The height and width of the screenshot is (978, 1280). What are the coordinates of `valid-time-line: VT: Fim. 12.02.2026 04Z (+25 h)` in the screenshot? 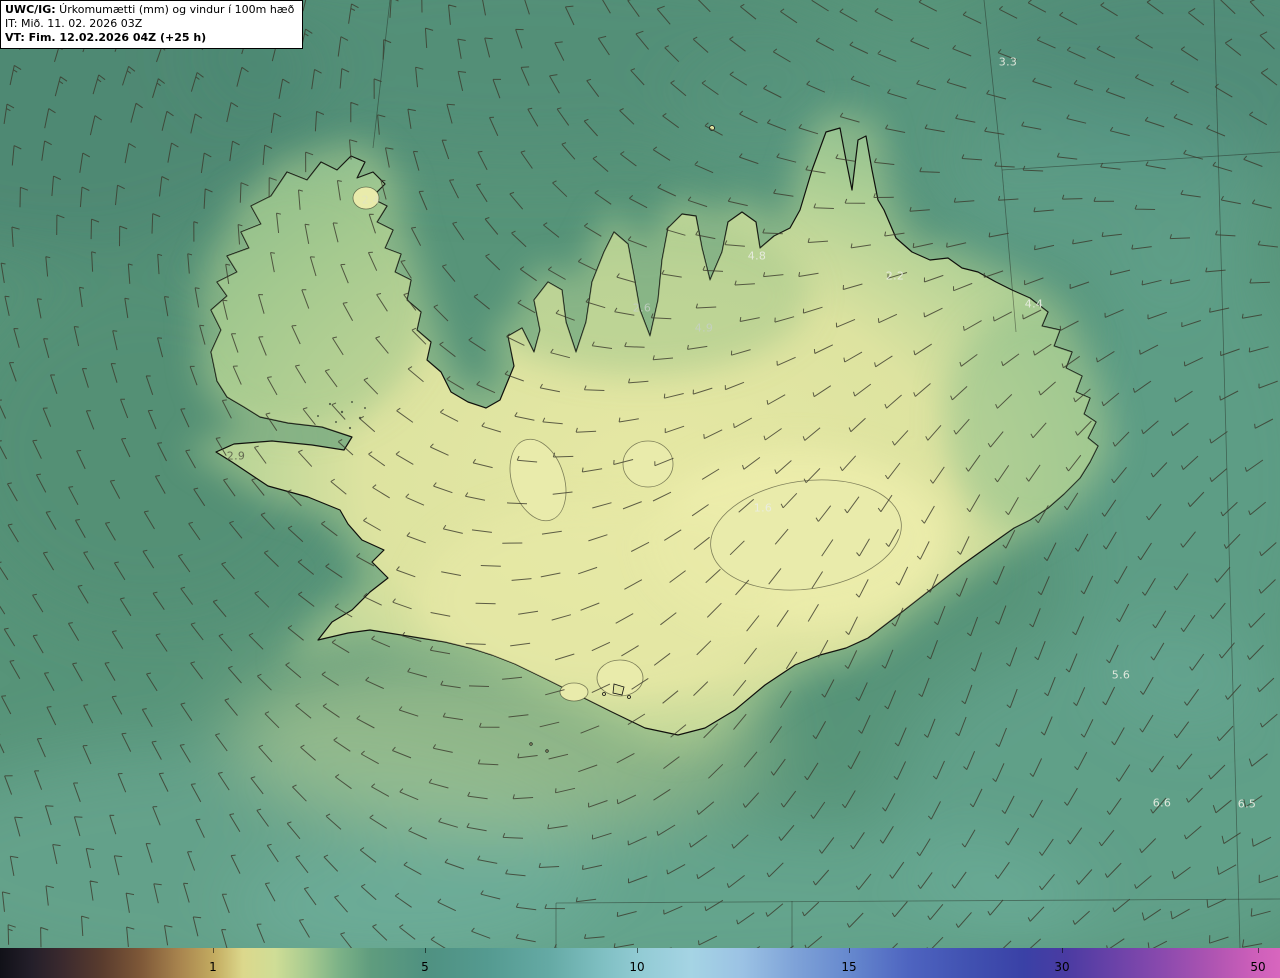 It's located at (149, 38).